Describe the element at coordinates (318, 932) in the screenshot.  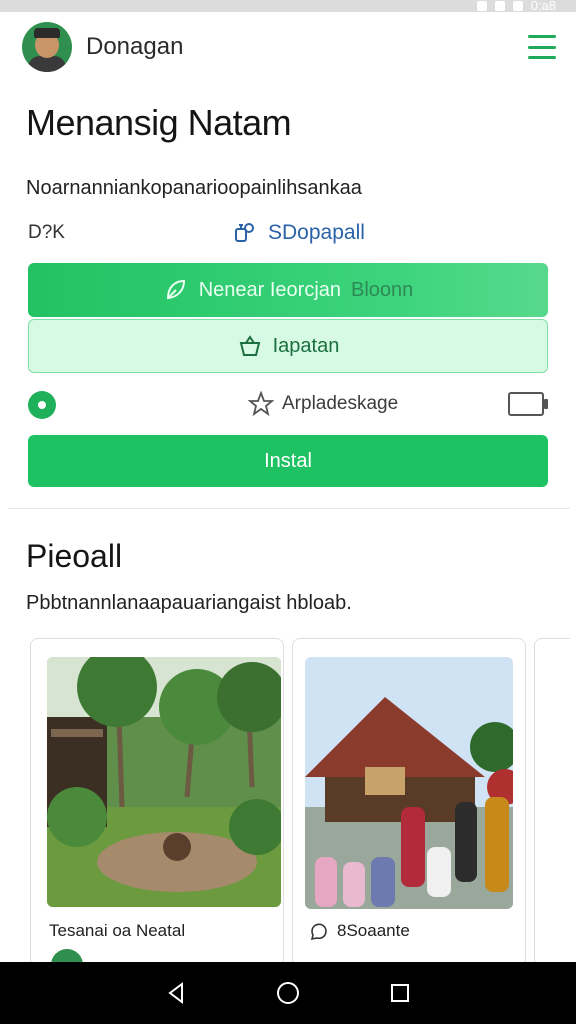
I see `comment-icon` at that location.